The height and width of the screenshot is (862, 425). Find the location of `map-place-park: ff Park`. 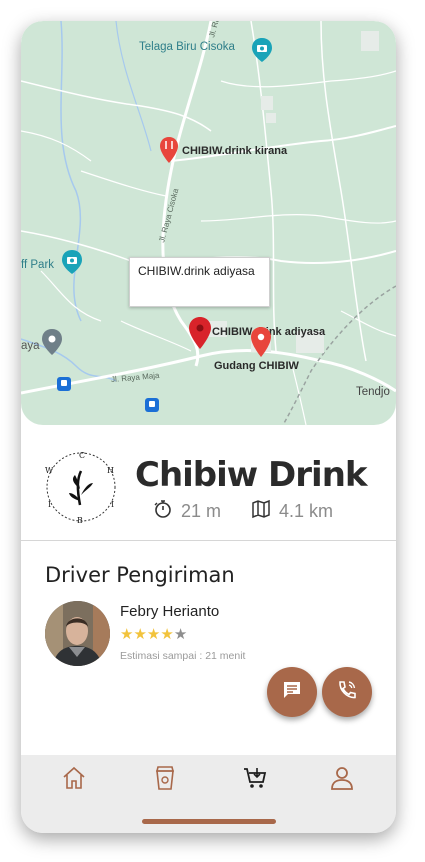

map-place-park: ff Park is located at coordinates (37, 265).